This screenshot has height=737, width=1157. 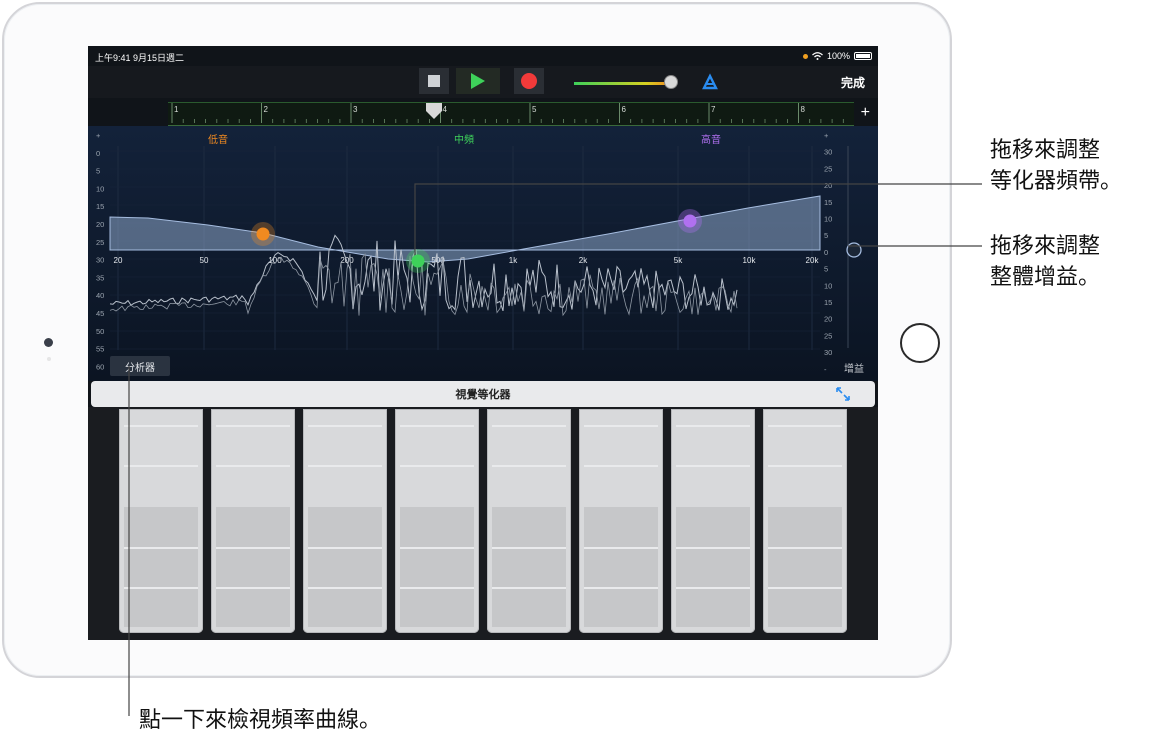 What do you see at coordinates (920, 343) in the screenshot?
I see `home-button` at bounding box center [920, 343].